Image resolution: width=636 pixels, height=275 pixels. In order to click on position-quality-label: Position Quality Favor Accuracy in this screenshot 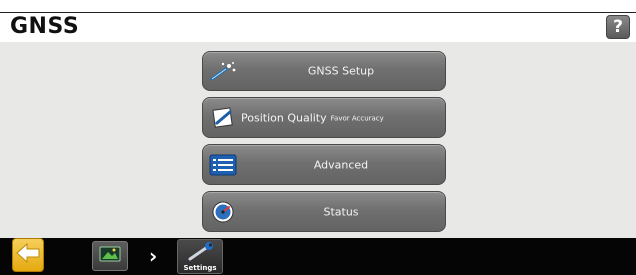, I will do `click(312, 117)`.